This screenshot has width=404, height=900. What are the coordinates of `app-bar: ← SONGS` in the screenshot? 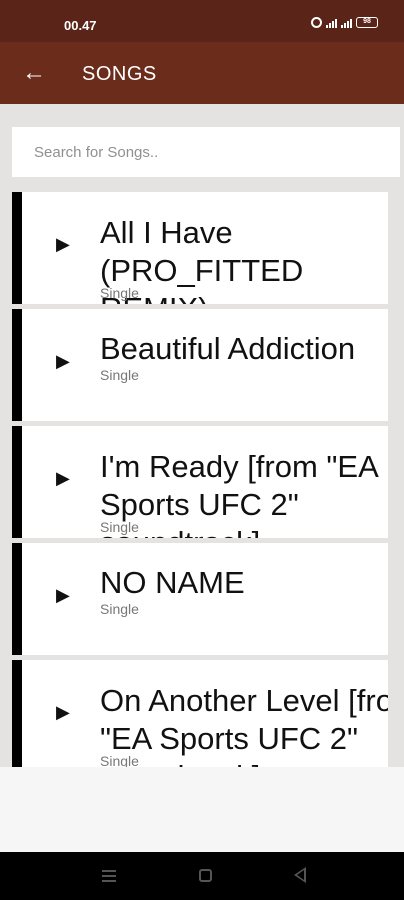 It's located at (202, 73).